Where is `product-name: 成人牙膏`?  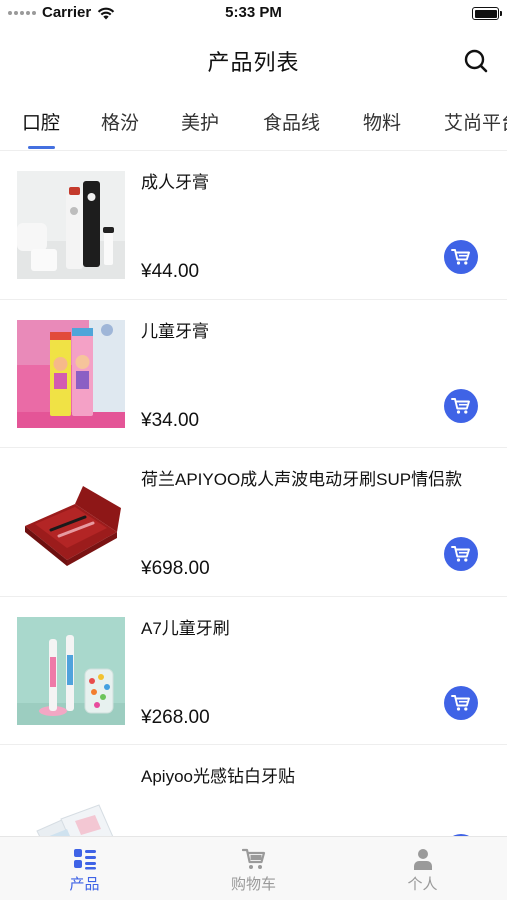
product-name: 成人牙膏 is located at coordinates (175, 182).